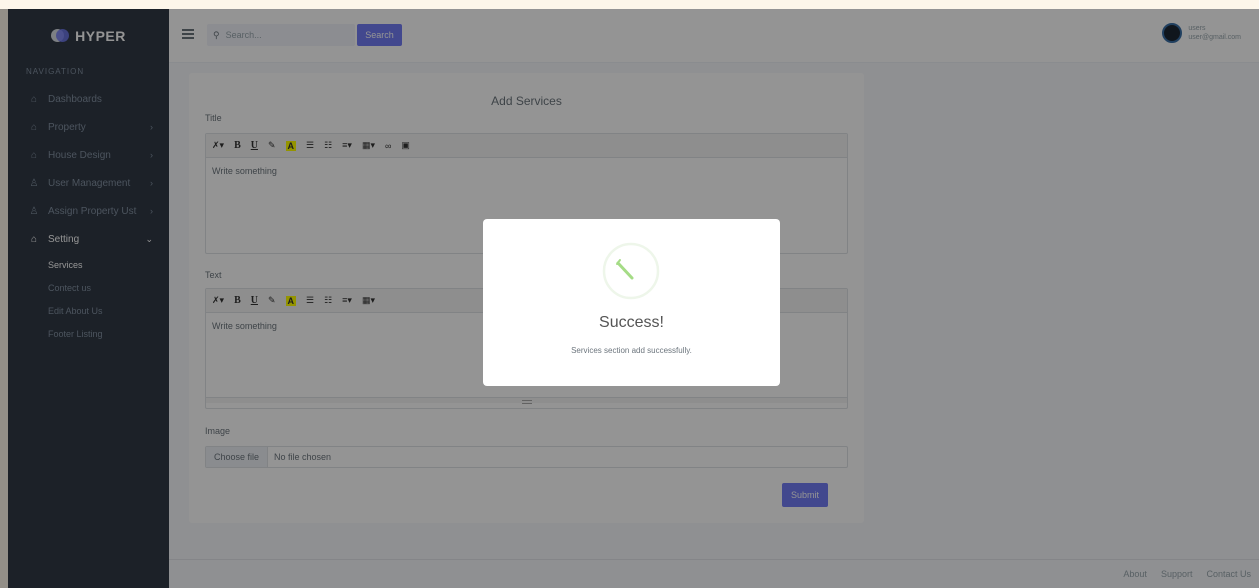 This screenshot has height=588, width=1259. What do you see at coordinates (631, 322) in the screenshot?
I see `modal-title: Success!` at bounding box center [631, 322].